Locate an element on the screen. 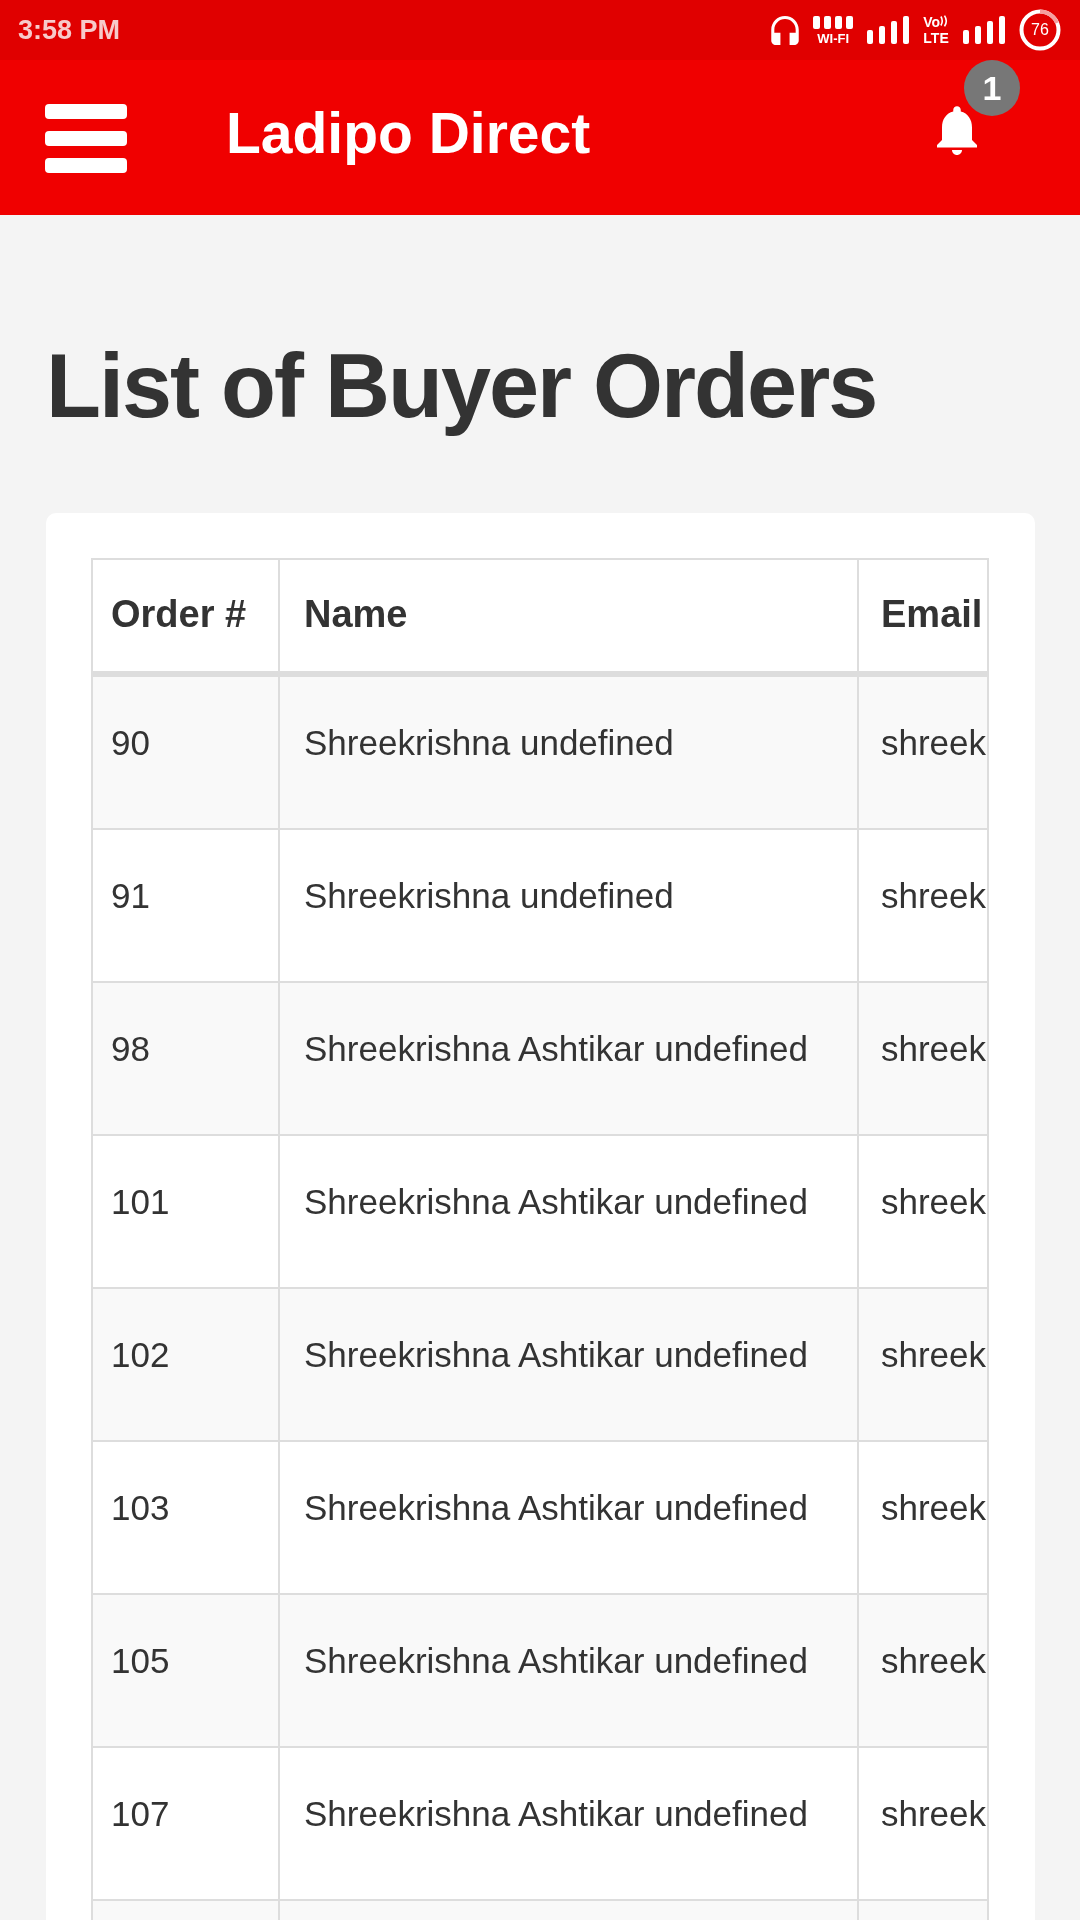  headphones-icon is located at coordinates (785, 30).